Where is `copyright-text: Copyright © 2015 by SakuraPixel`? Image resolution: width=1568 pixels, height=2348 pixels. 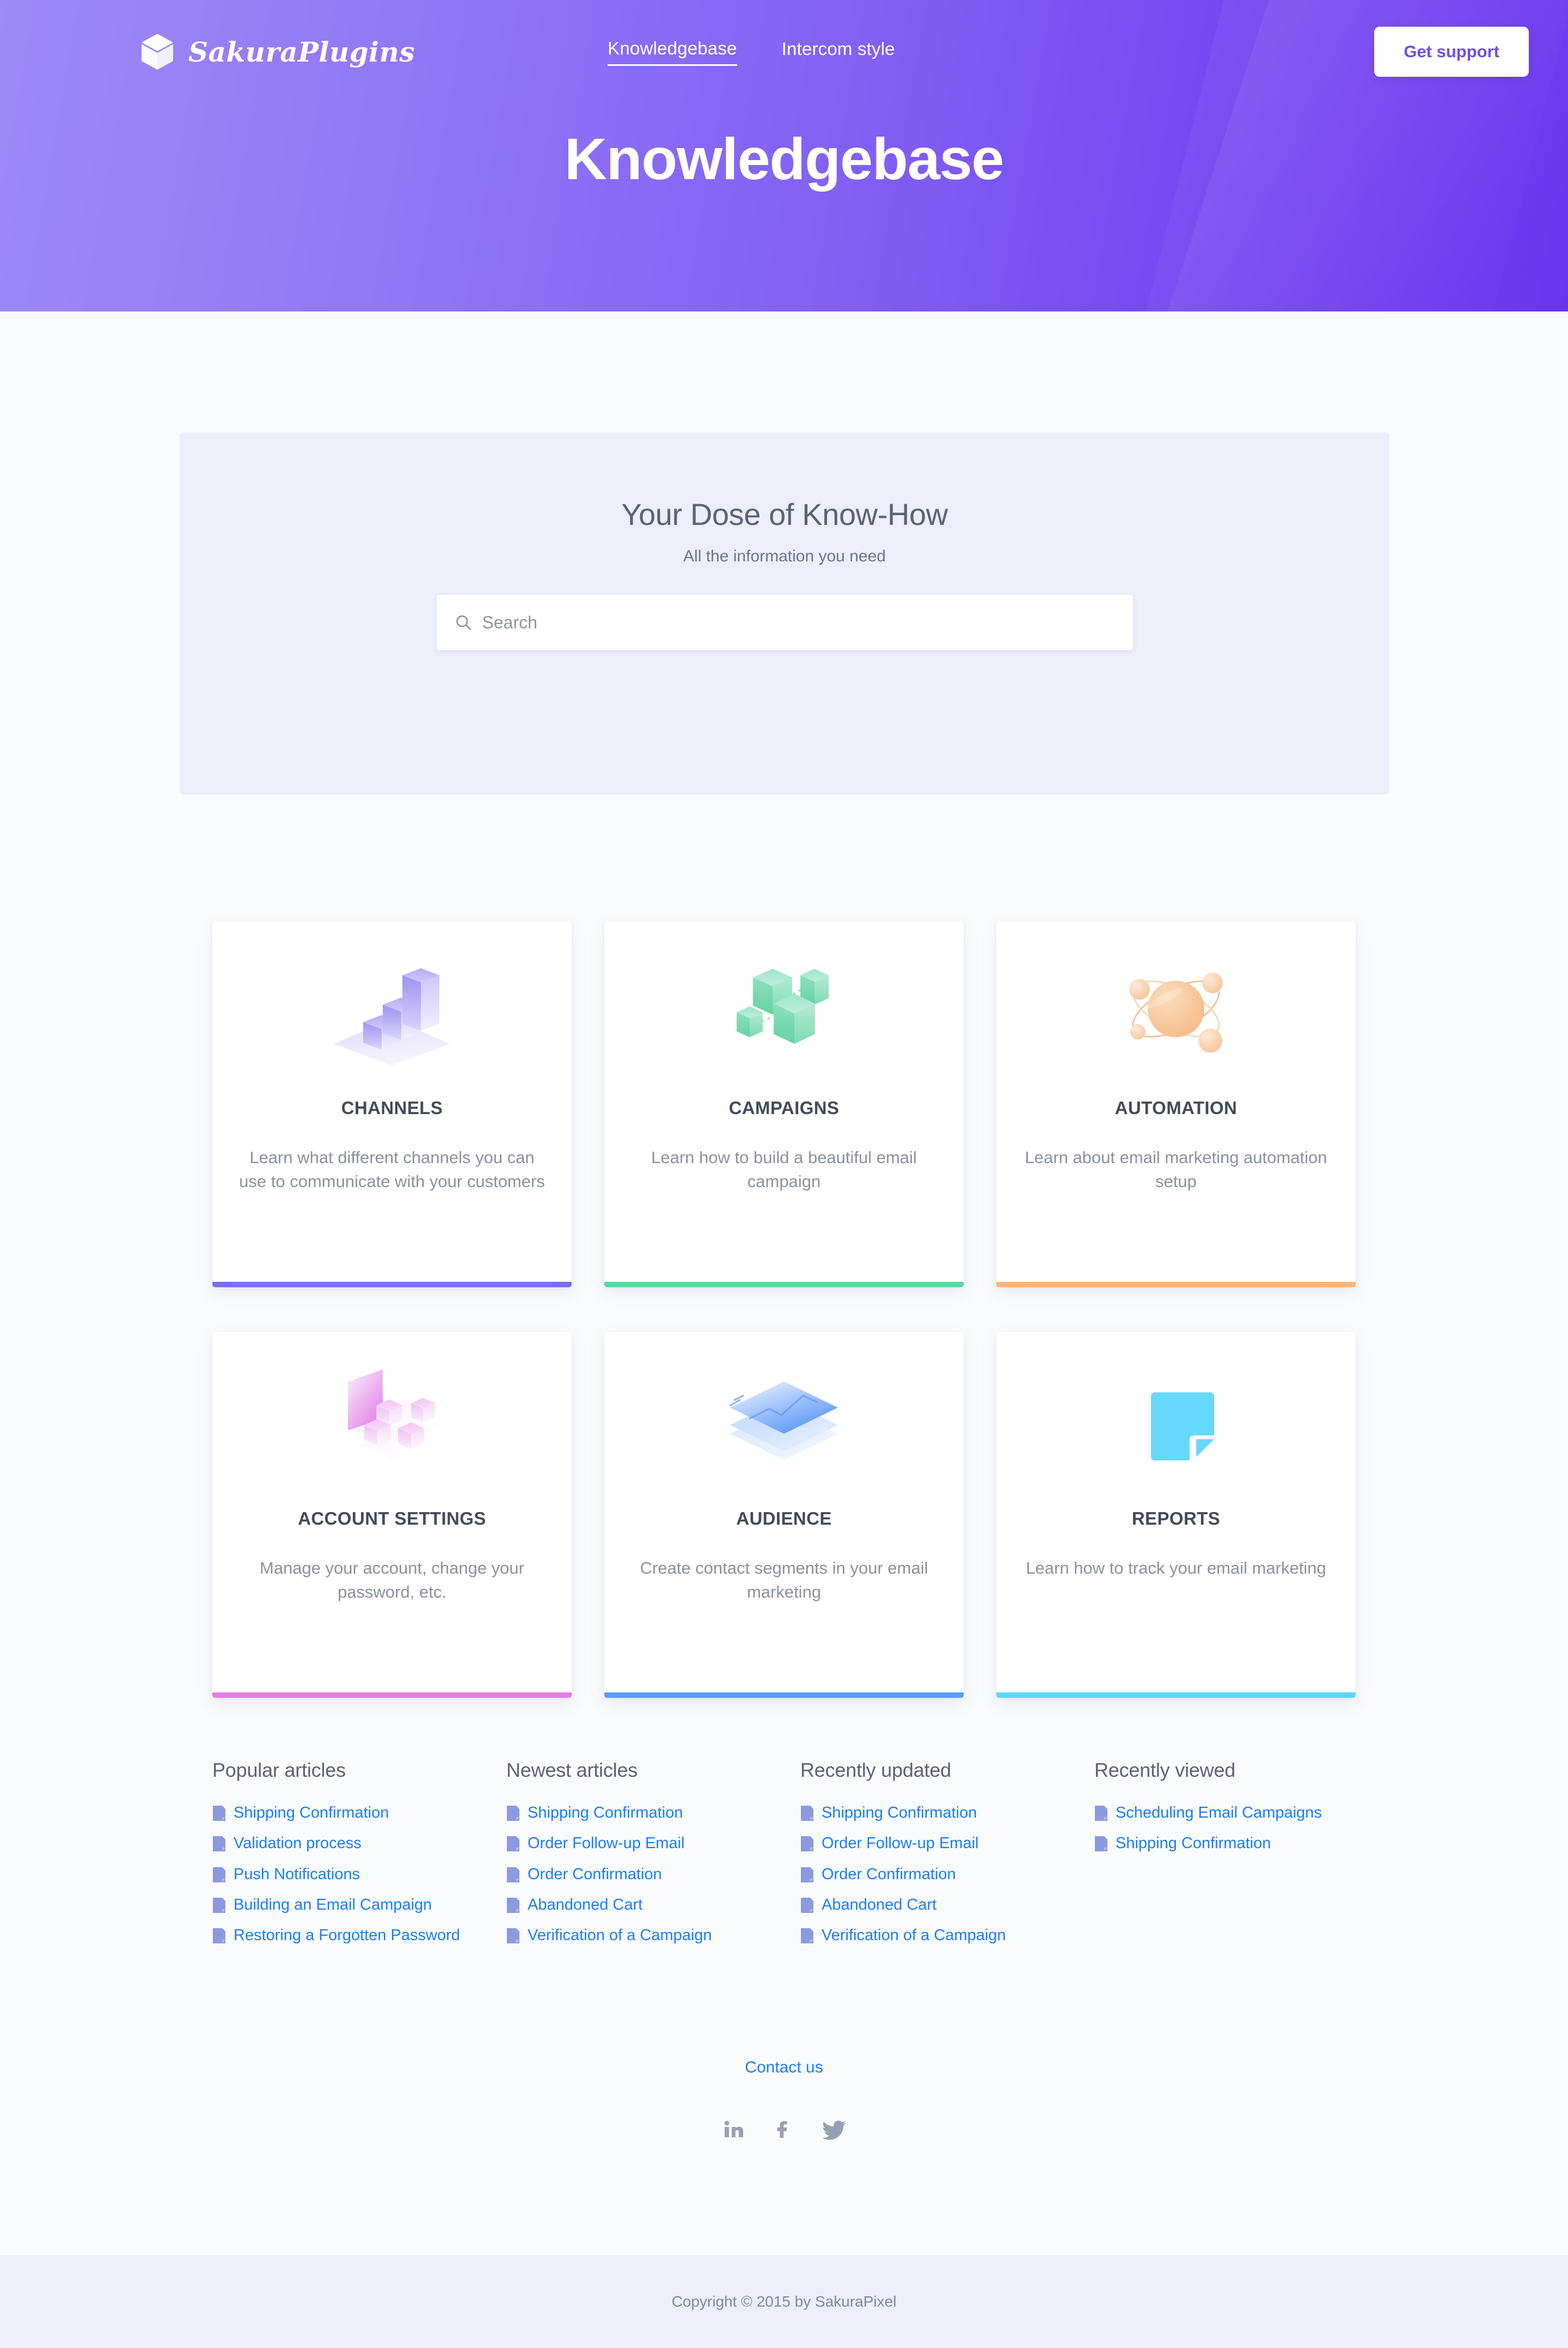
copyright-text: Copyright © 2015 by SakuraPixel is located at coordinates (784, 2301).